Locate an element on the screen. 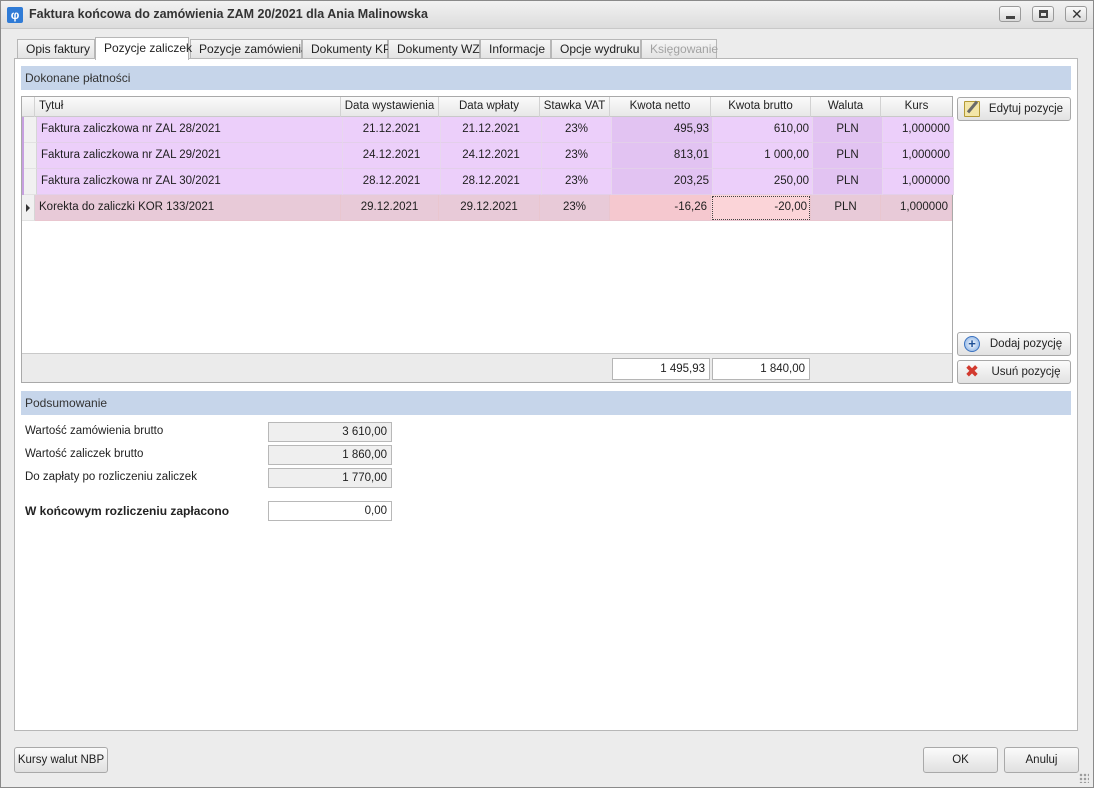  summary-section-header: Podsumowanie is located at coordinates (546, 403).